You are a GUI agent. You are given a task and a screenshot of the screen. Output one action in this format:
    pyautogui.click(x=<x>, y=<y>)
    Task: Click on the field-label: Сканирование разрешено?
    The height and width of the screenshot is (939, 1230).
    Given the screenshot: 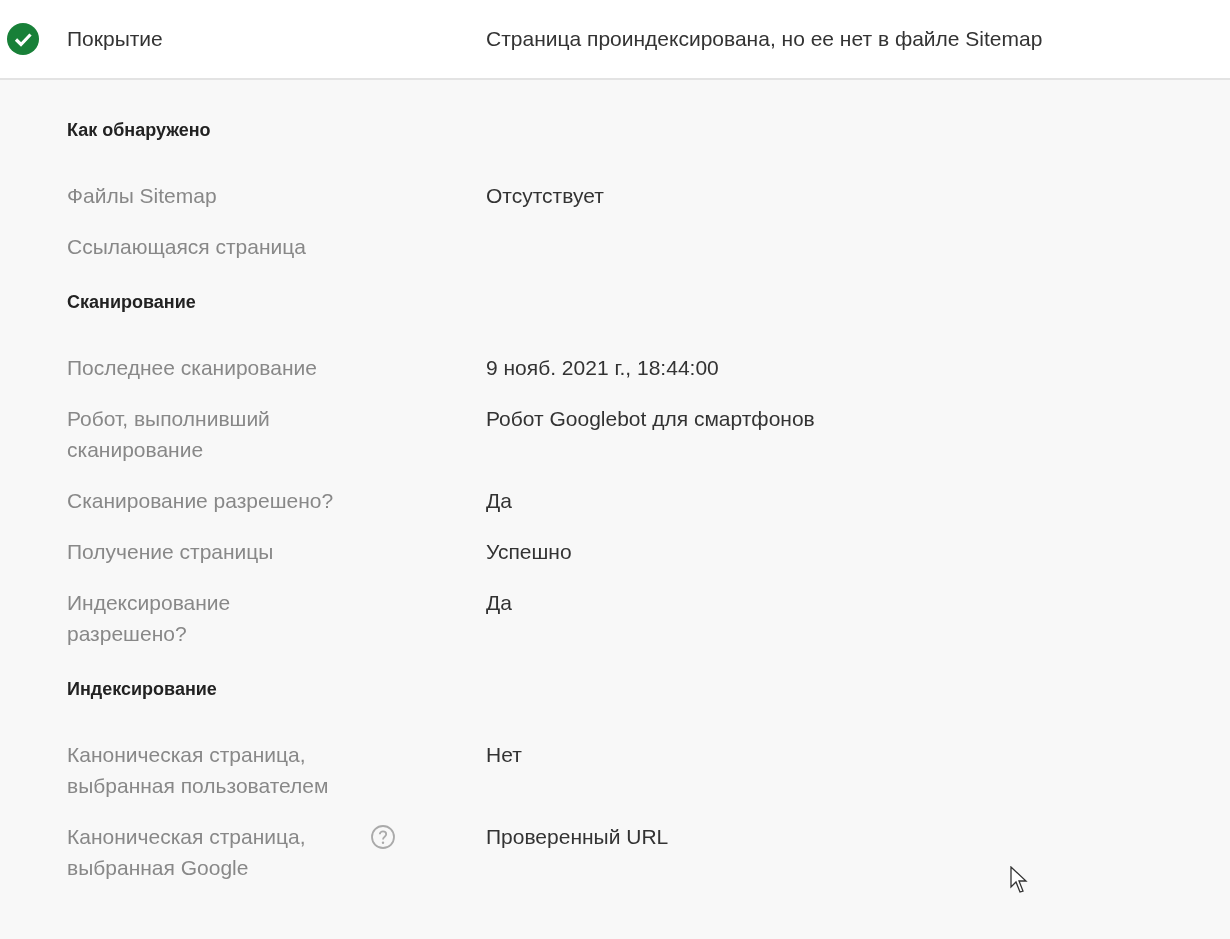 What is the action you would take?
    pyautogui.click(x=201, y=501)
    